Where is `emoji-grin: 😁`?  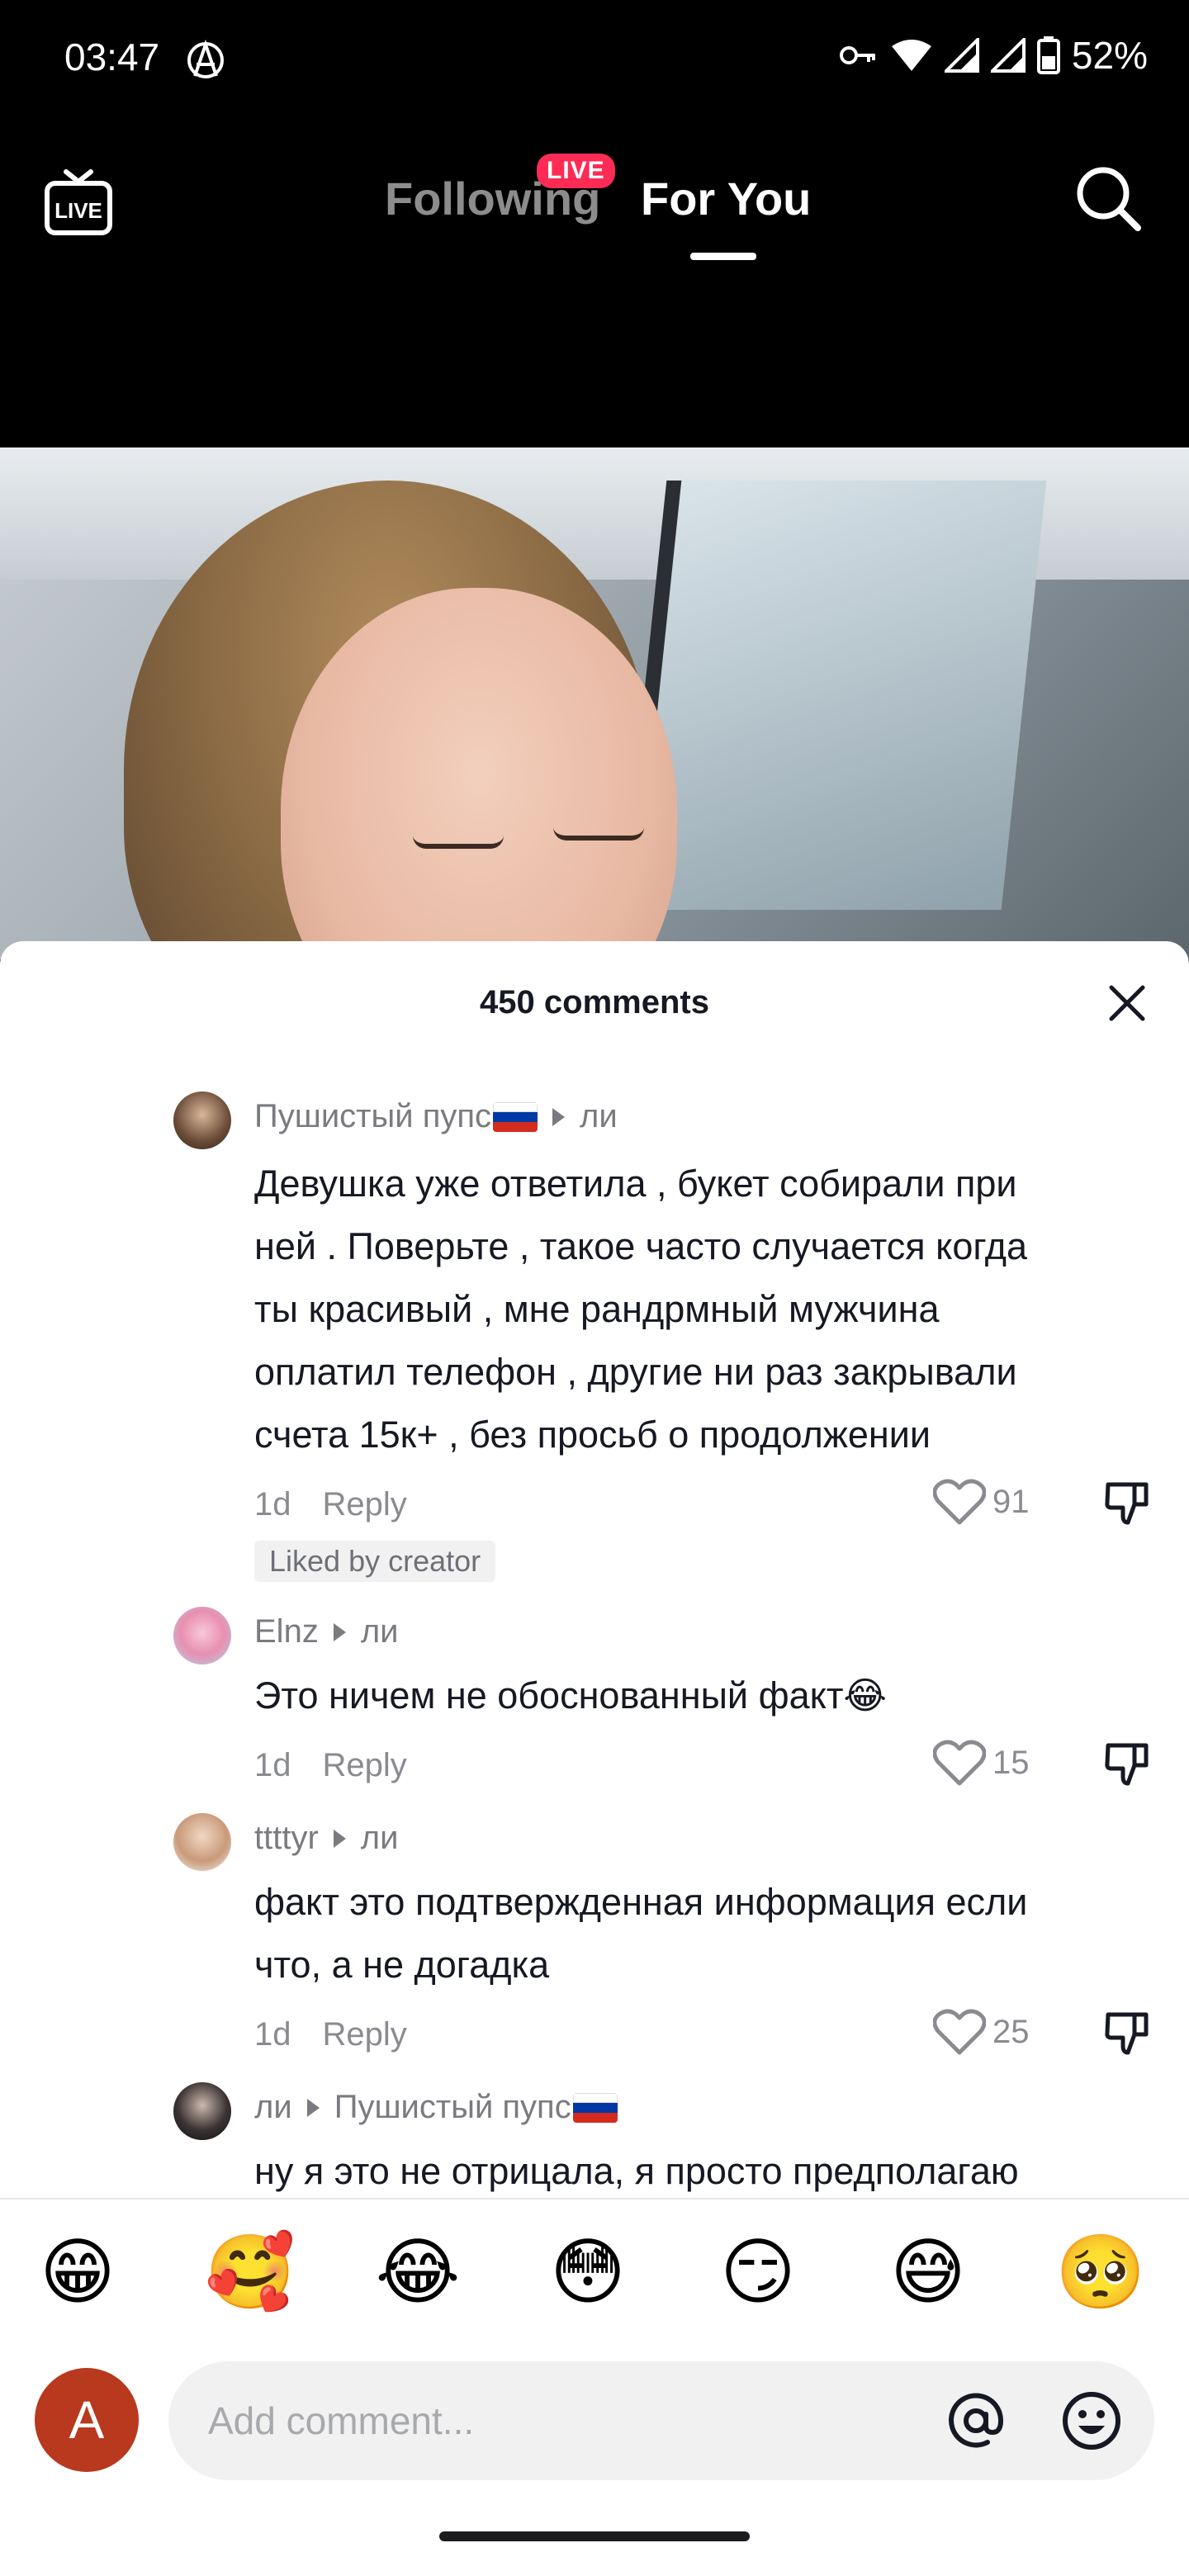
emoji-grin: 😁 is located at coordinates (78, 2272).